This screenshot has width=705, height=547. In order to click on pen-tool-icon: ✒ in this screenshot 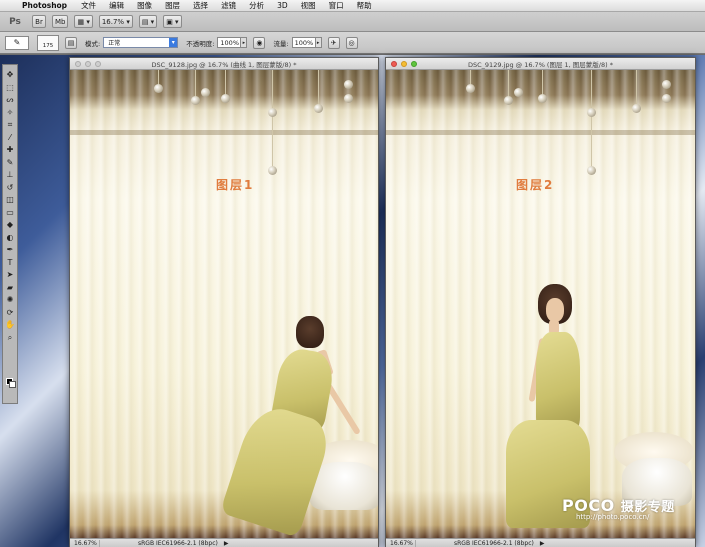, I will do `click(10, 249)`.